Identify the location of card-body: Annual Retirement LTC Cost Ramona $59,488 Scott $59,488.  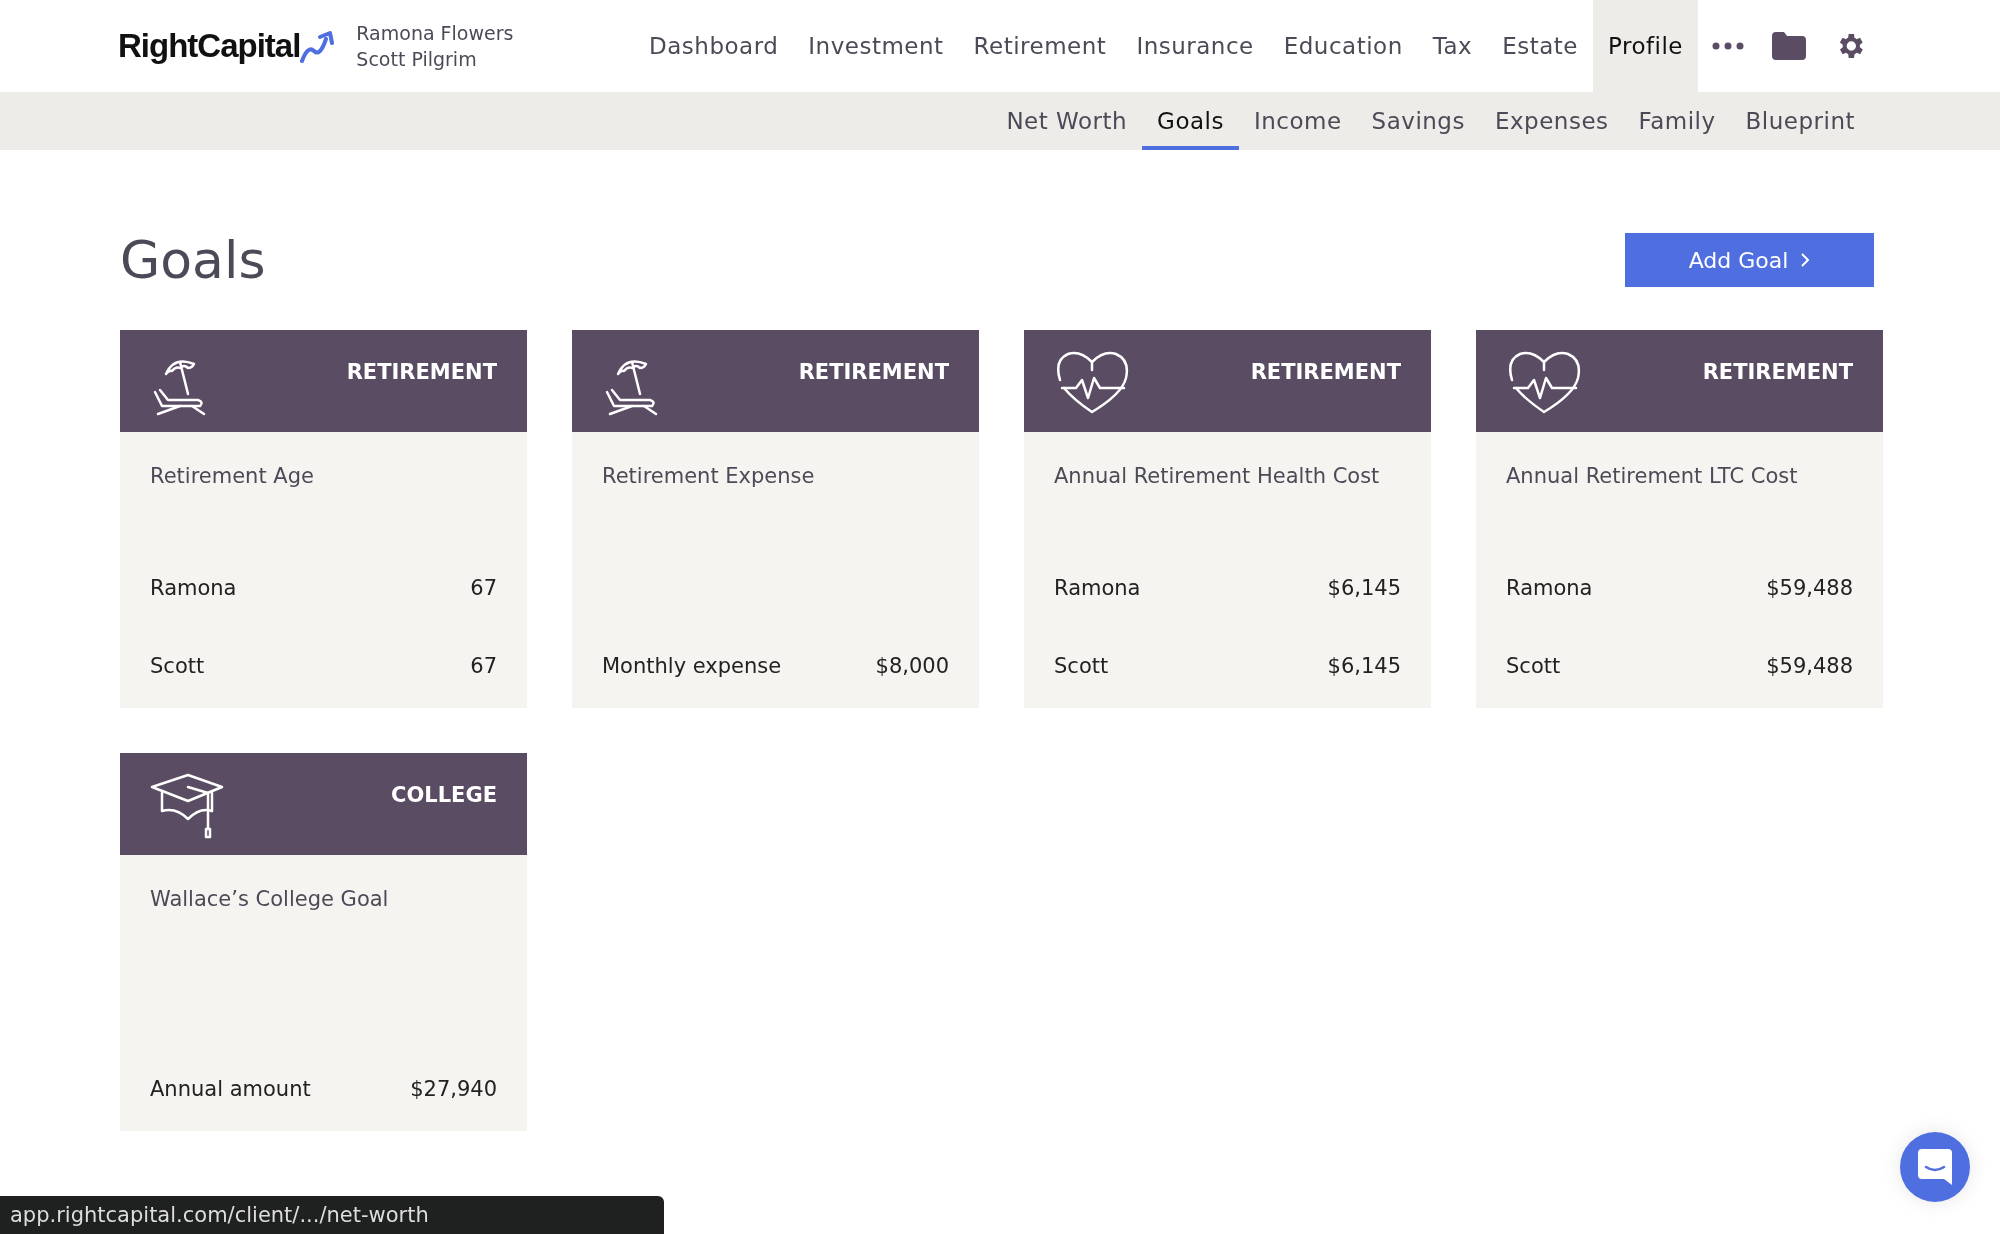
(1679, 570).